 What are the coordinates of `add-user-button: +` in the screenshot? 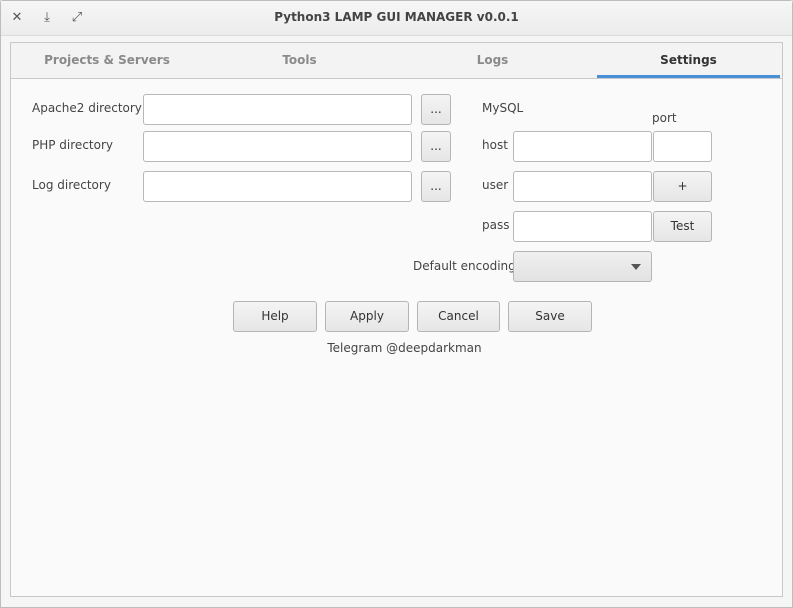 It's located at (682, 186).